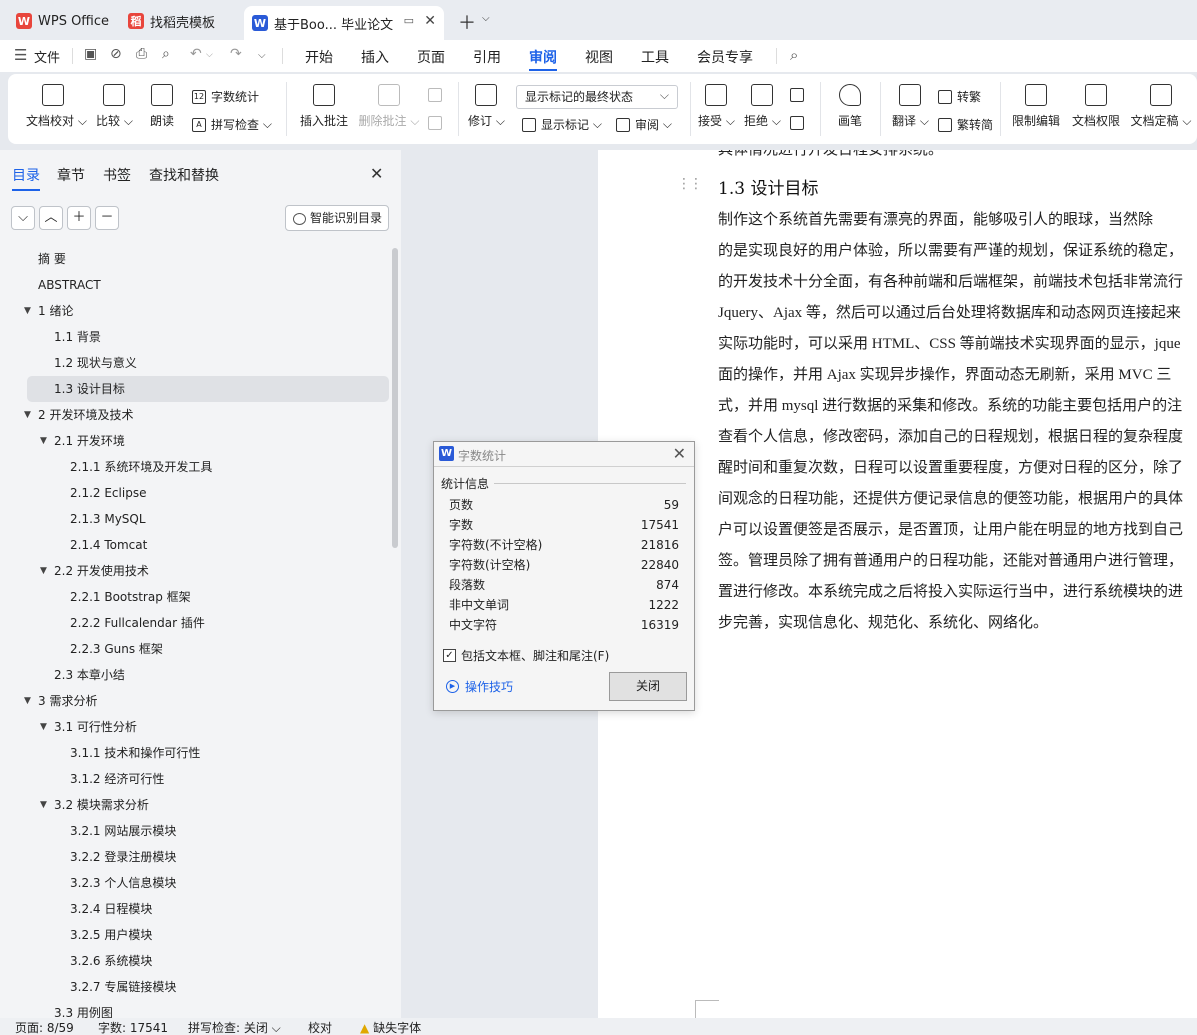 The width and height of the screenshot is (1197, 1035). What do you see at coordinates (486, 106) in the screenshot?
I see `revise-button: 修订 ⌵` at bounding box center [486, 106].